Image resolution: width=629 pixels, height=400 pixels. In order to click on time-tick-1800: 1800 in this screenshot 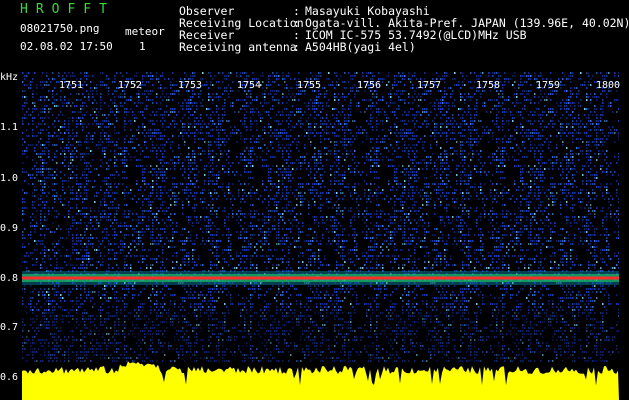, I will do `click(608, 85)`.